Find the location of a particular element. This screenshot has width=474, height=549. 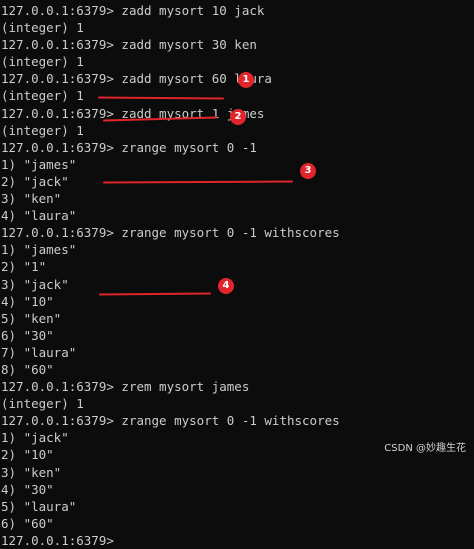

terminal-line: 127.0.0.1:6379> zrem mysort james is located at coordinates (237, 386).